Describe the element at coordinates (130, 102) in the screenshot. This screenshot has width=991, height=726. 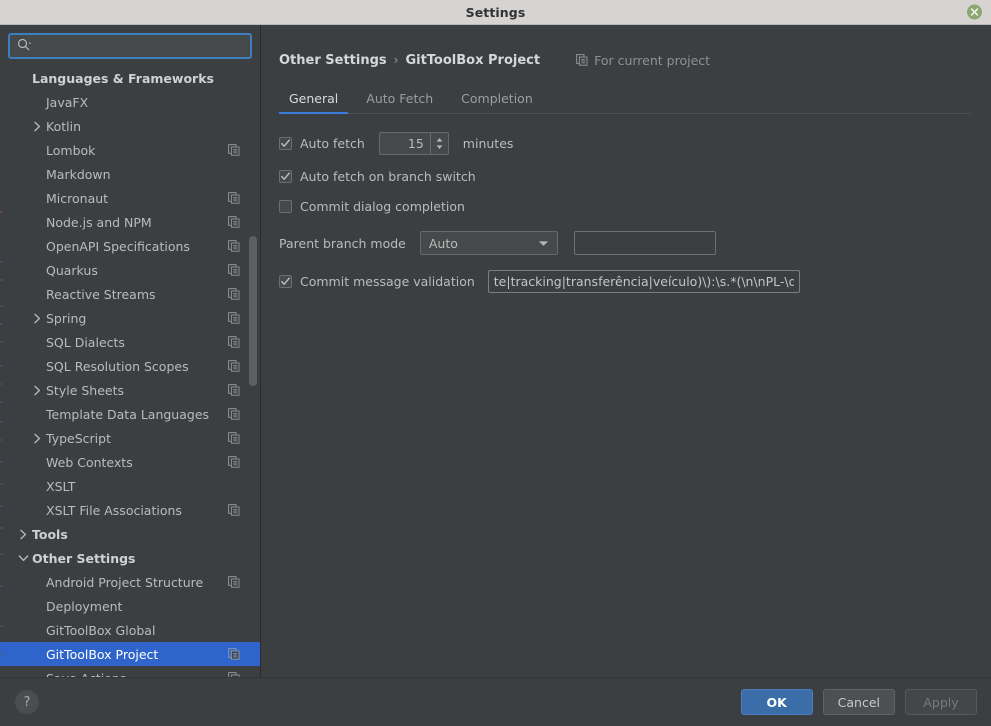
I see `sidebar-item-javafx: JavaFX` at that location.